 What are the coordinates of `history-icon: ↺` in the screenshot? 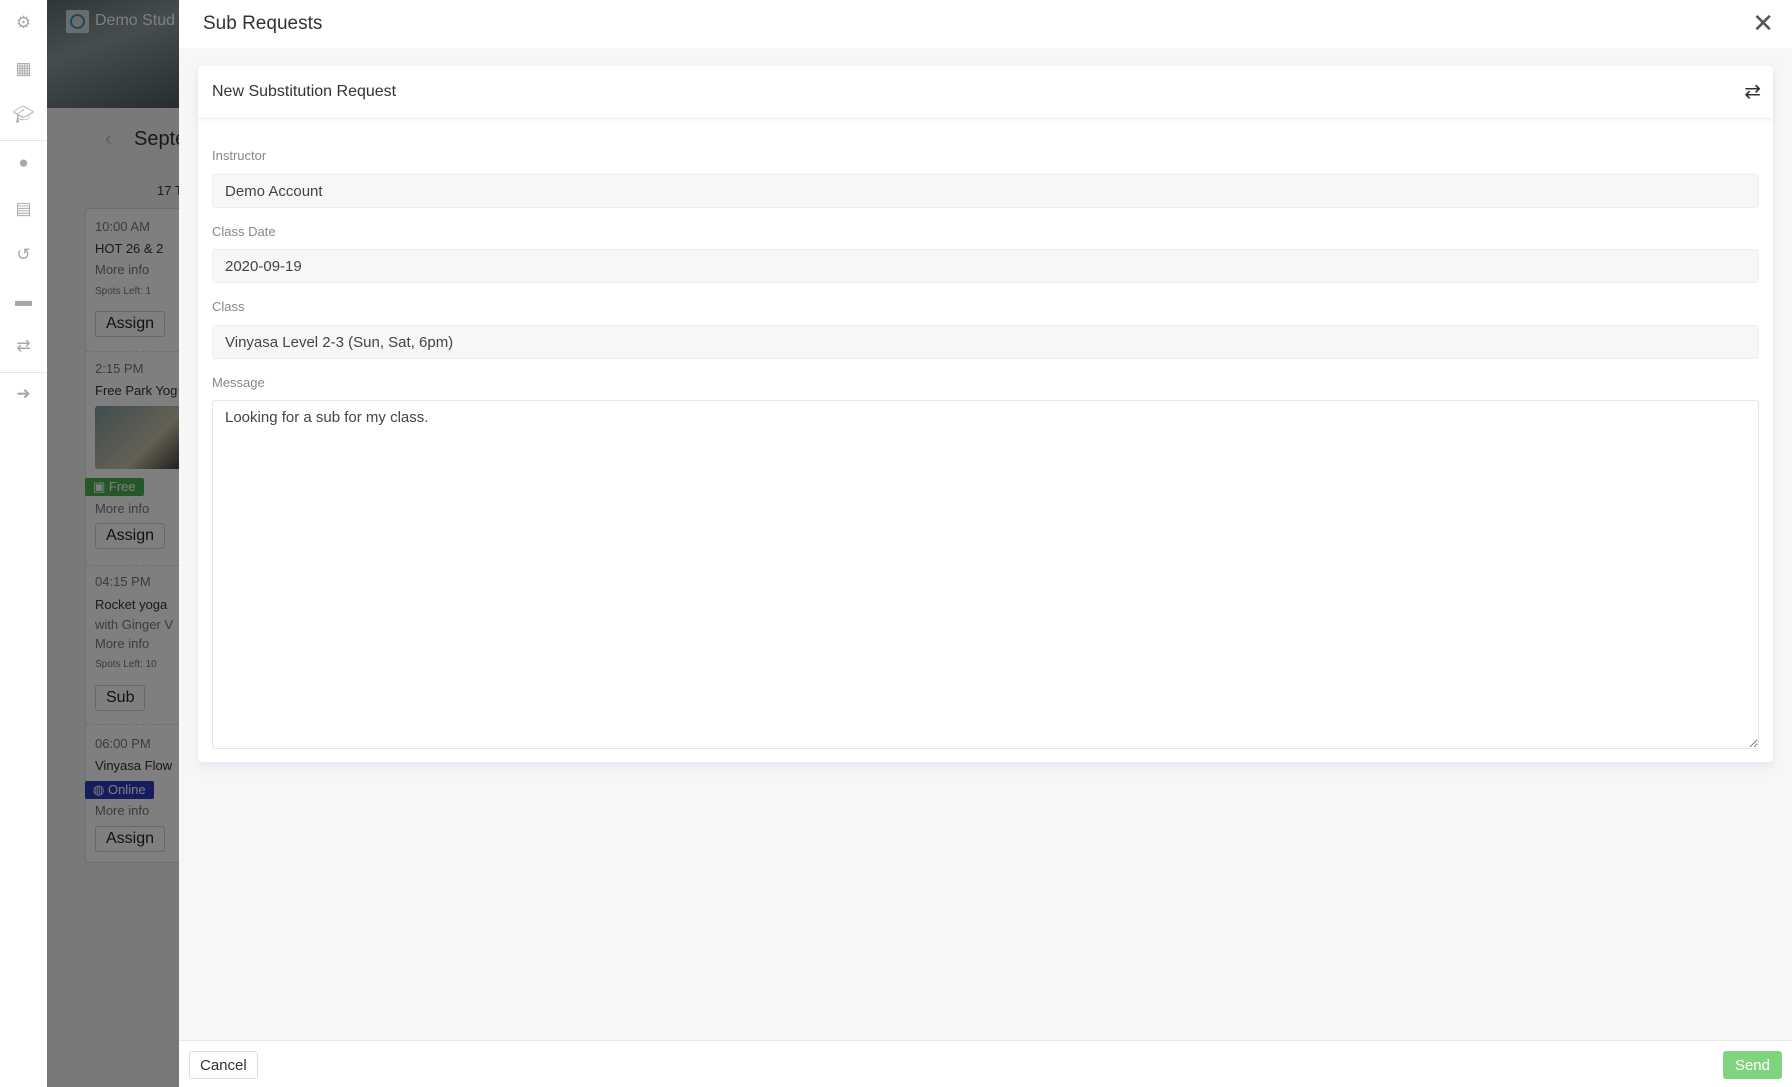 It's located at (23, 255).